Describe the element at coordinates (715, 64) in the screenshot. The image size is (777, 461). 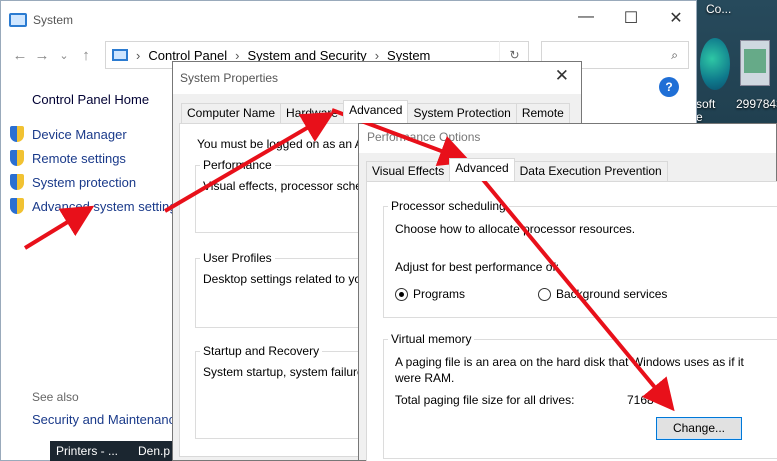
I see `edge-desktop-icon` at that location.